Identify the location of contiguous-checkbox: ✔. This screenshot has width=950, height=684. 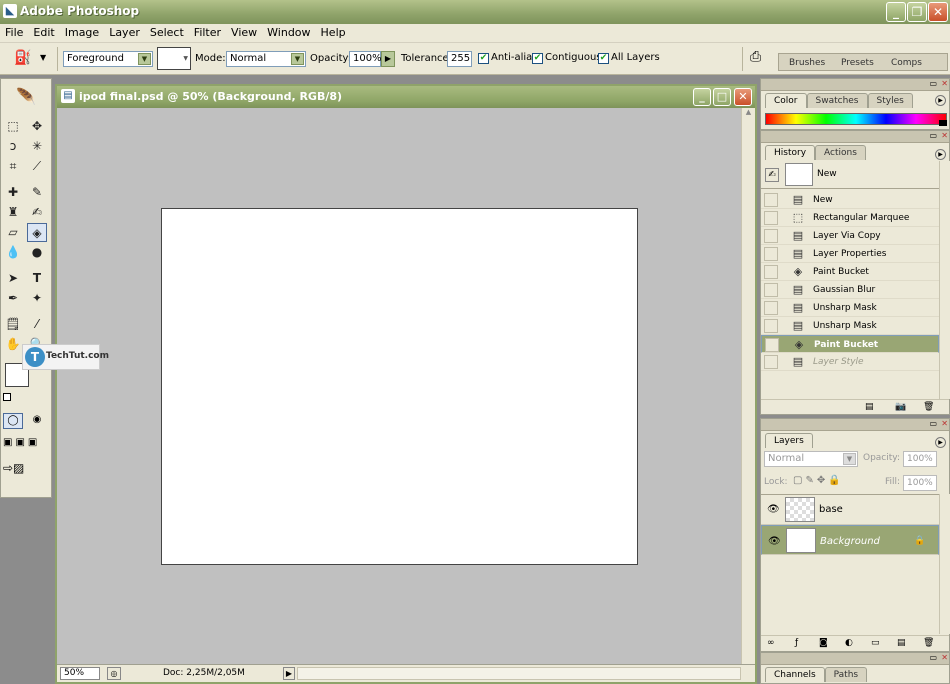
(537, 58).